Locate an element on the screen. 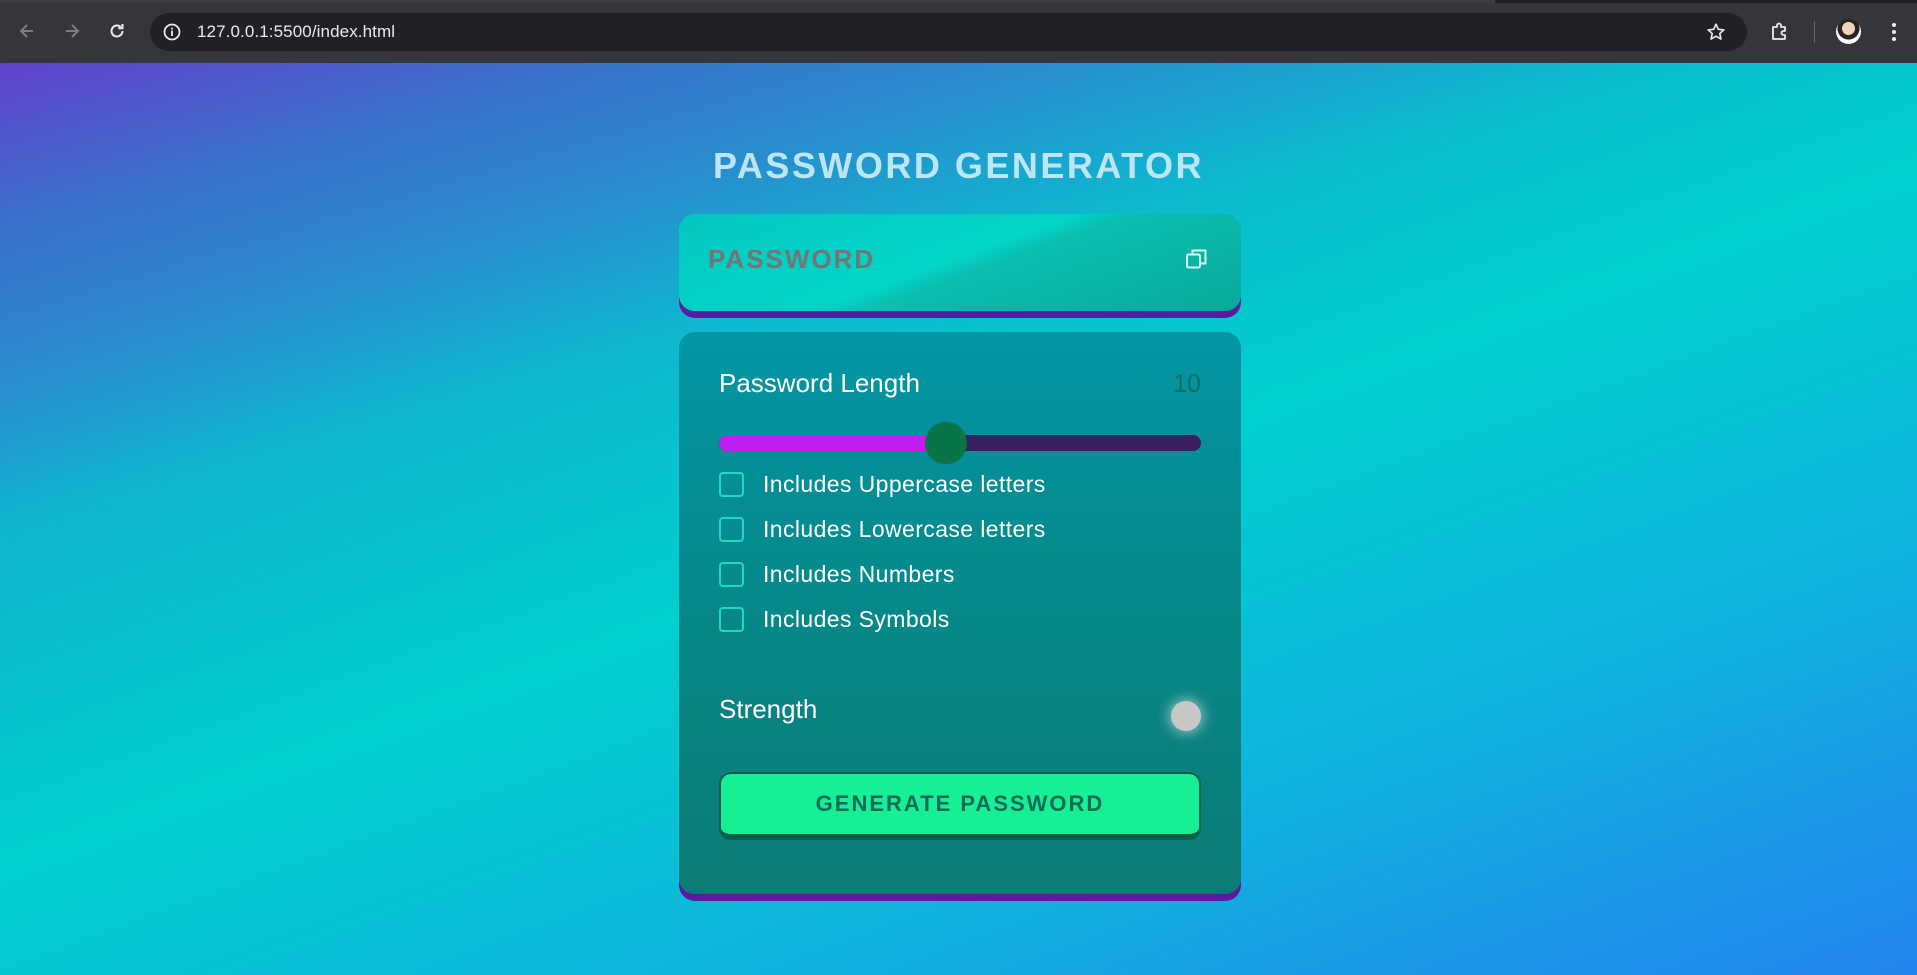  length-slider is located at coordinates (960, 443).